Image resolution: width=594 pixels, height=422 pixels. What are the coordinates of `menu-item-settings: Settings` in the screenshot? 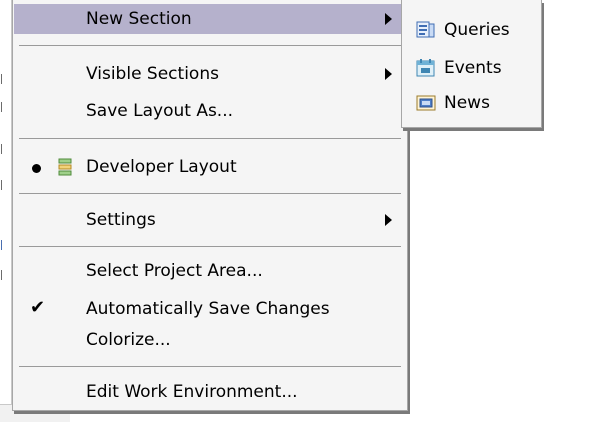 It's located at (210, 220).